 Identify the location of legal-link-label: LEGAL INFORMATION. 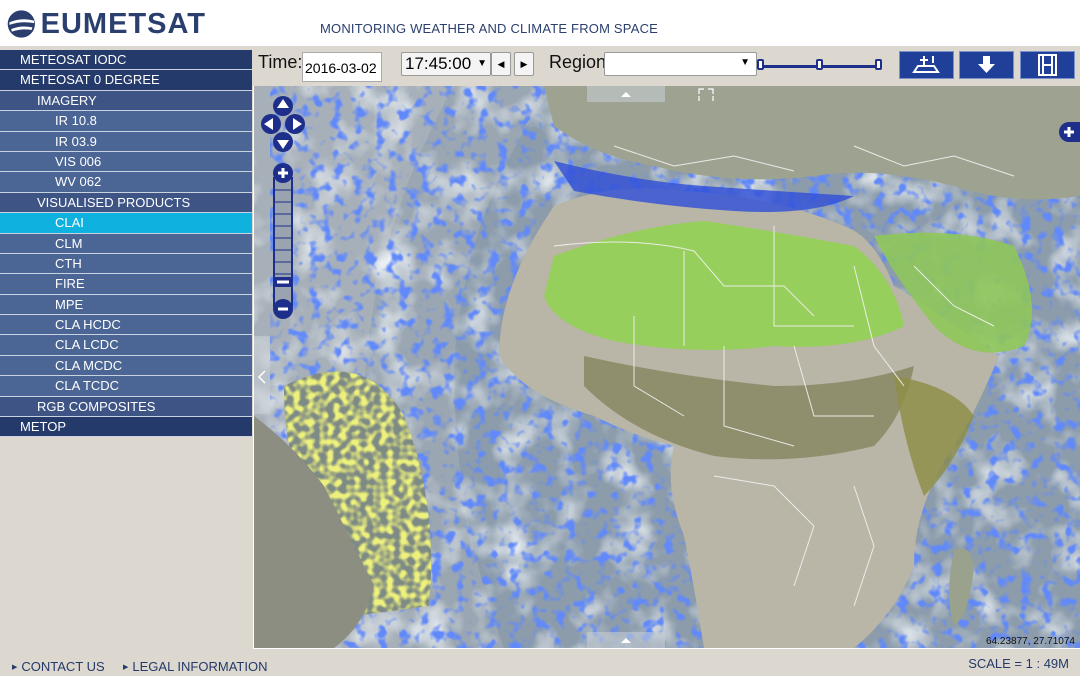
(200, 666).